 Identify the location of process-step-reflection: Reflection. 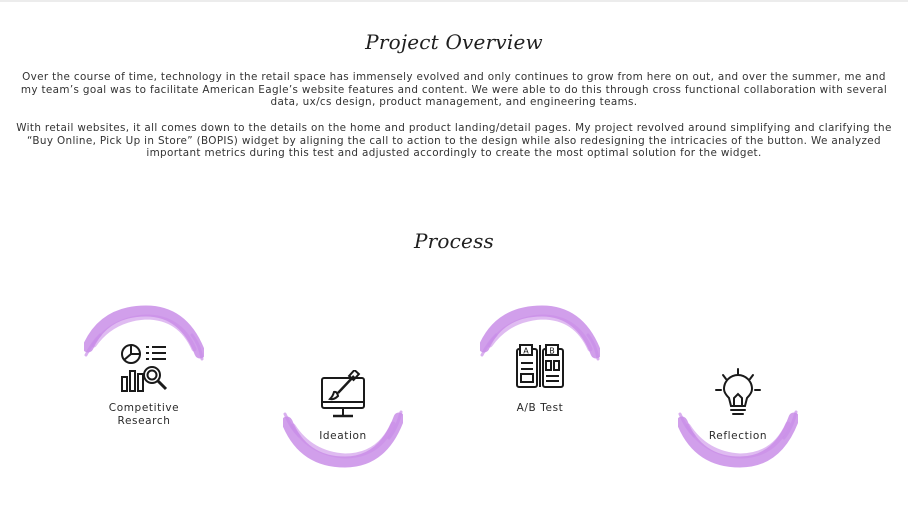
(738, 420).